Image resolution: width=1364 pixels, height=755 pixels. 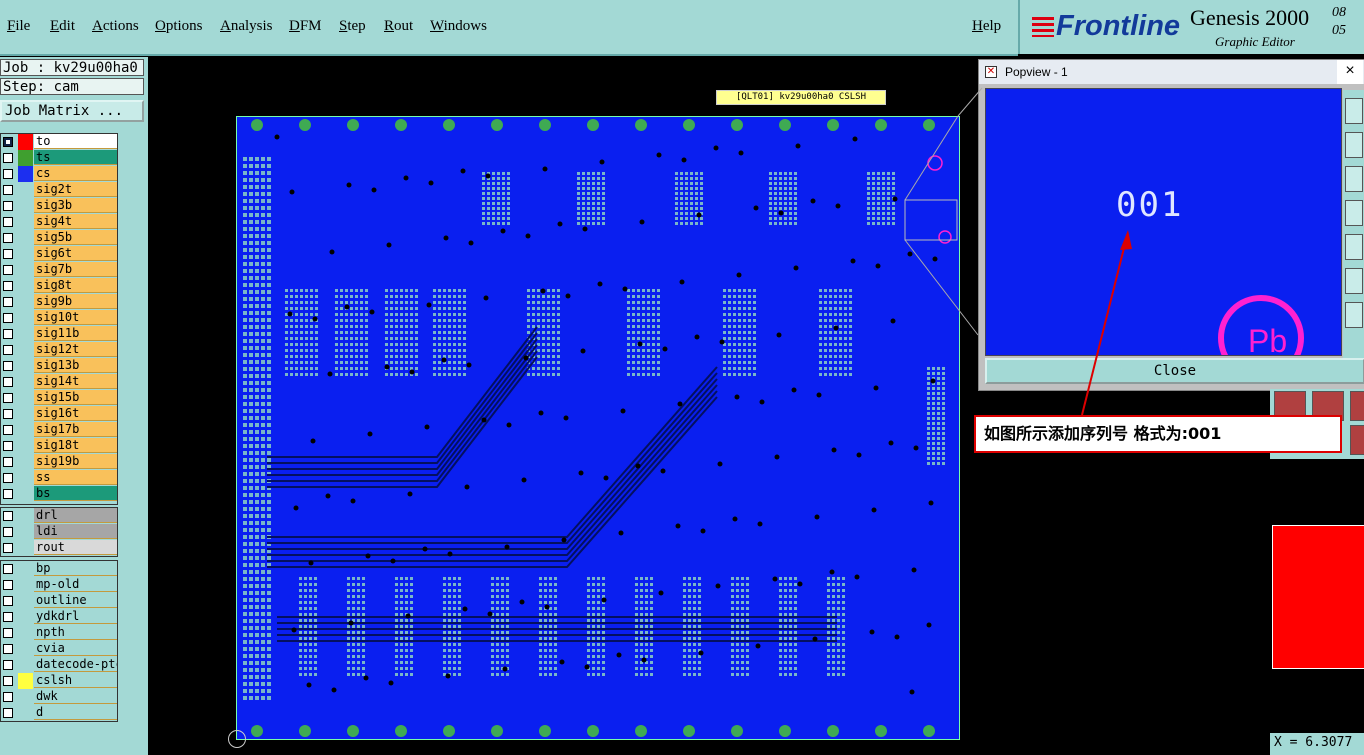 I want to click on layer-name: sig18t, so click(x=75, y=445).